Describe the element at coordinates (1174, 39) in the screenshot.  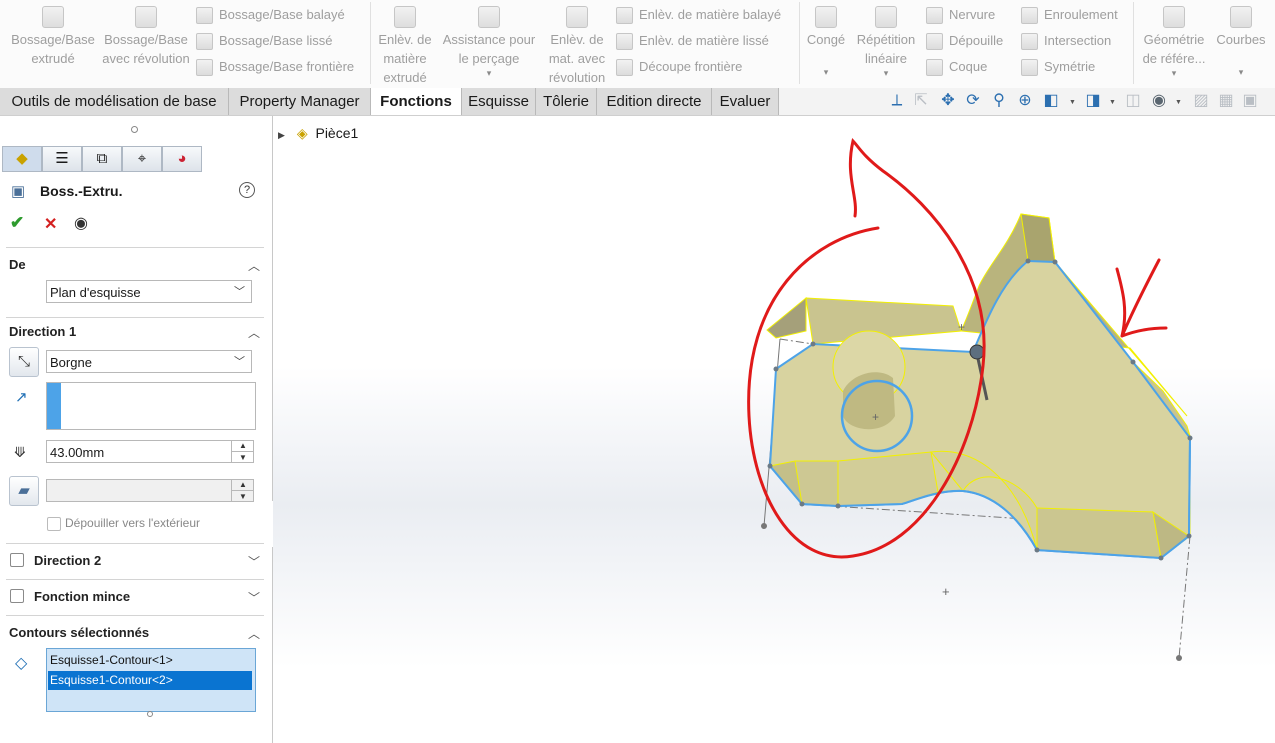
I see `reference-geometry-button: Géométrie de référe... ▾` at that location.